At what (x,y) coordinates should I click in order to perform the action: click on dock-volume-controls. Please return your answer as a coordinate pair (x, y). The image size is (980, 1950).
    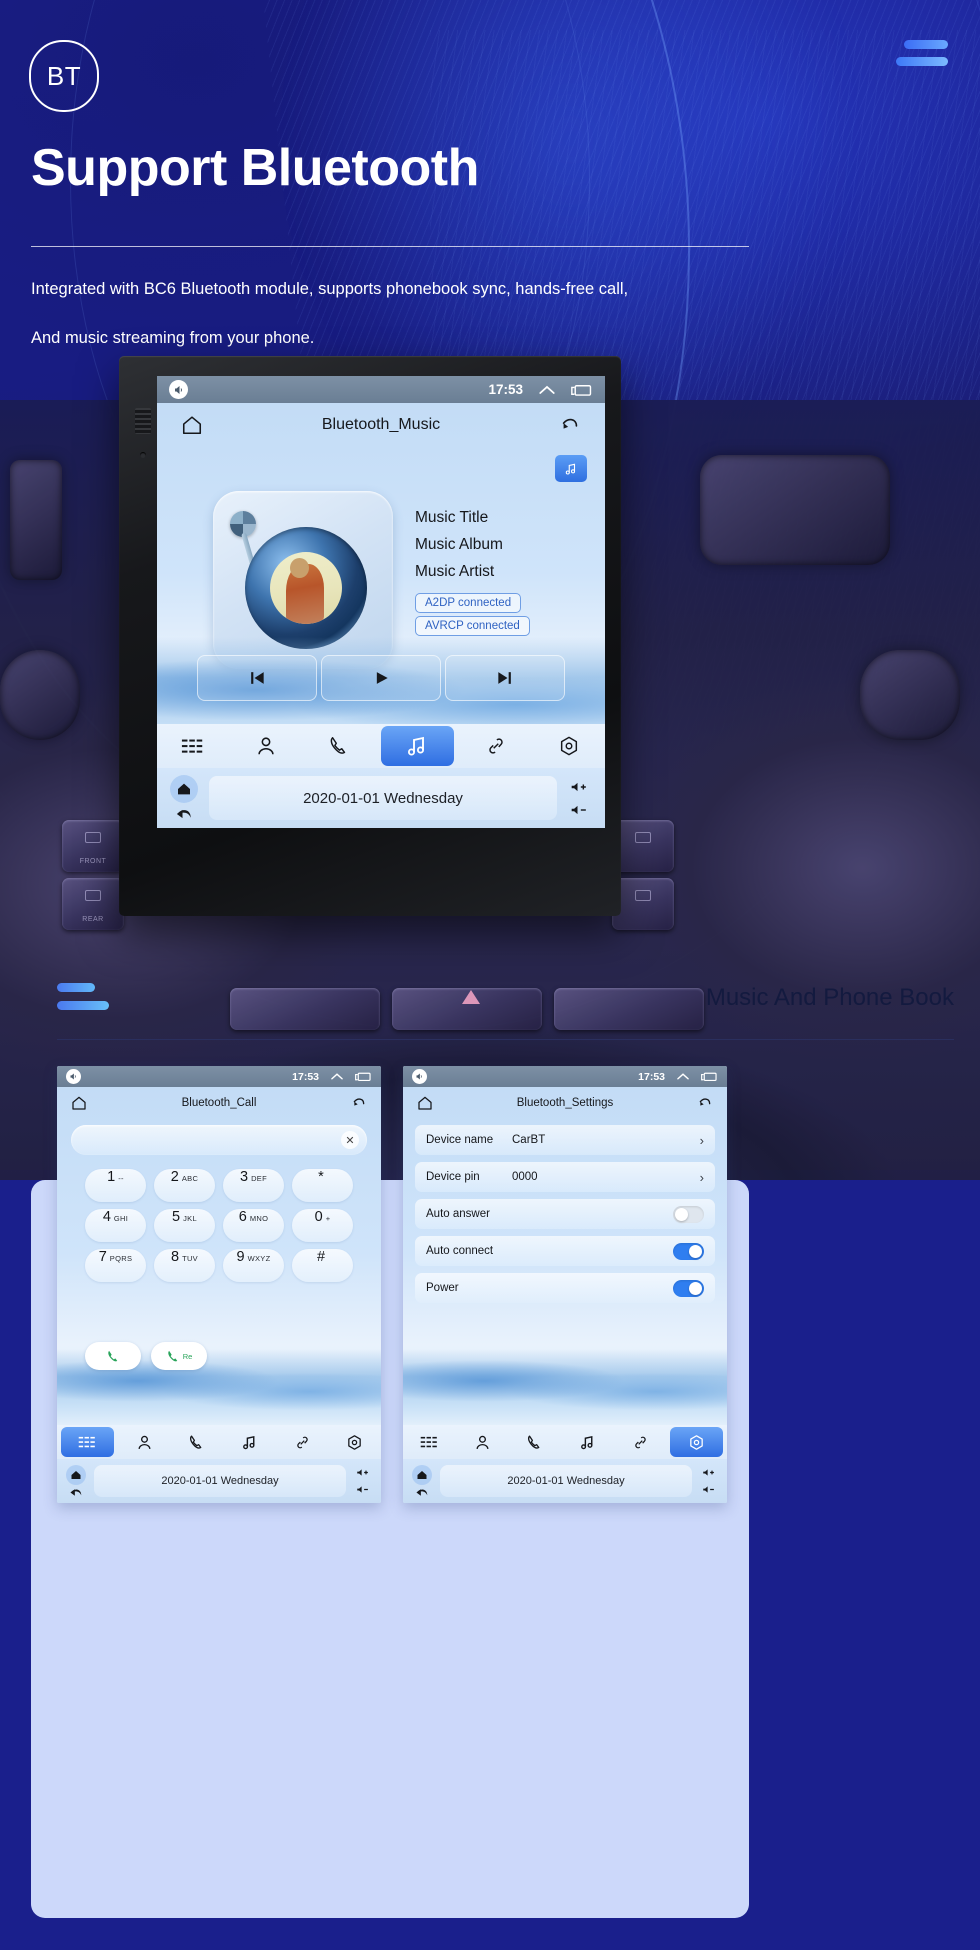
    Looking at the image, I should click on (580, 798).